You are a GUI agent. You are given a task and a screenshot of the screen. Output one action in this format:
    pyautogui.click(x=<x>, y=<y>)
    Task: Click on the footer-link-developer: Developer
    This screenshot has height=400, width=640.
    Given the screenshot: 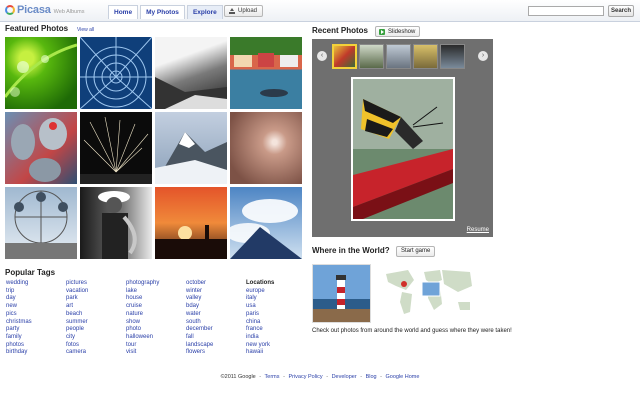 What is the action you would take?
    pyautogui.click(x=344, y=377)
    